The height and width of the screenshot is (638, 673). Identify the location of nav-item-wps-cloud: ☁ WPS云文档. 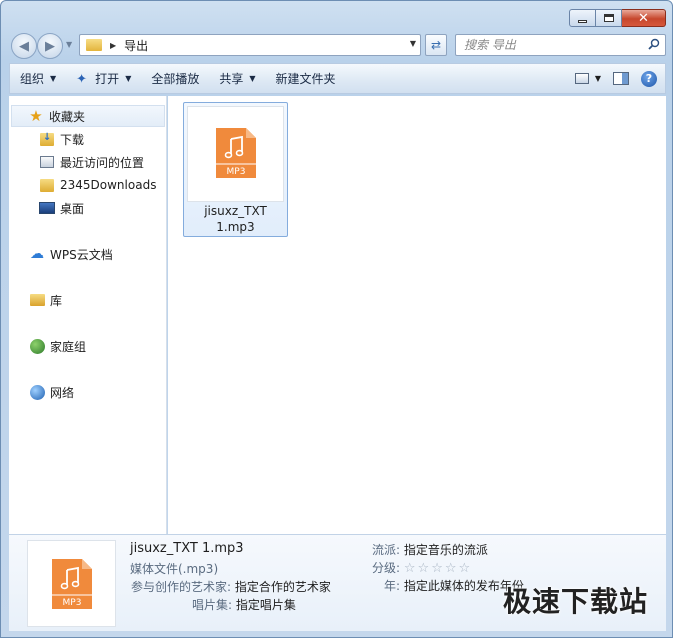
(71, 254).